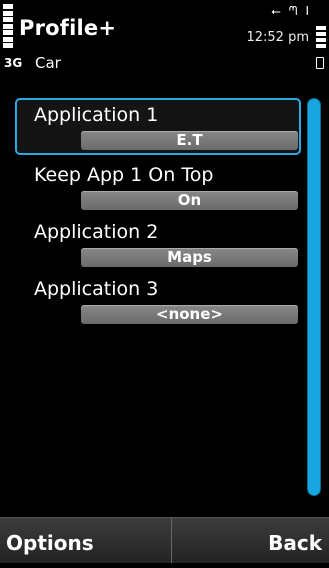 Image resolution: width=329 pixels, height=568 pixels. I want to click on setting-application-2: Application 2 Maps, so click(158, 243).